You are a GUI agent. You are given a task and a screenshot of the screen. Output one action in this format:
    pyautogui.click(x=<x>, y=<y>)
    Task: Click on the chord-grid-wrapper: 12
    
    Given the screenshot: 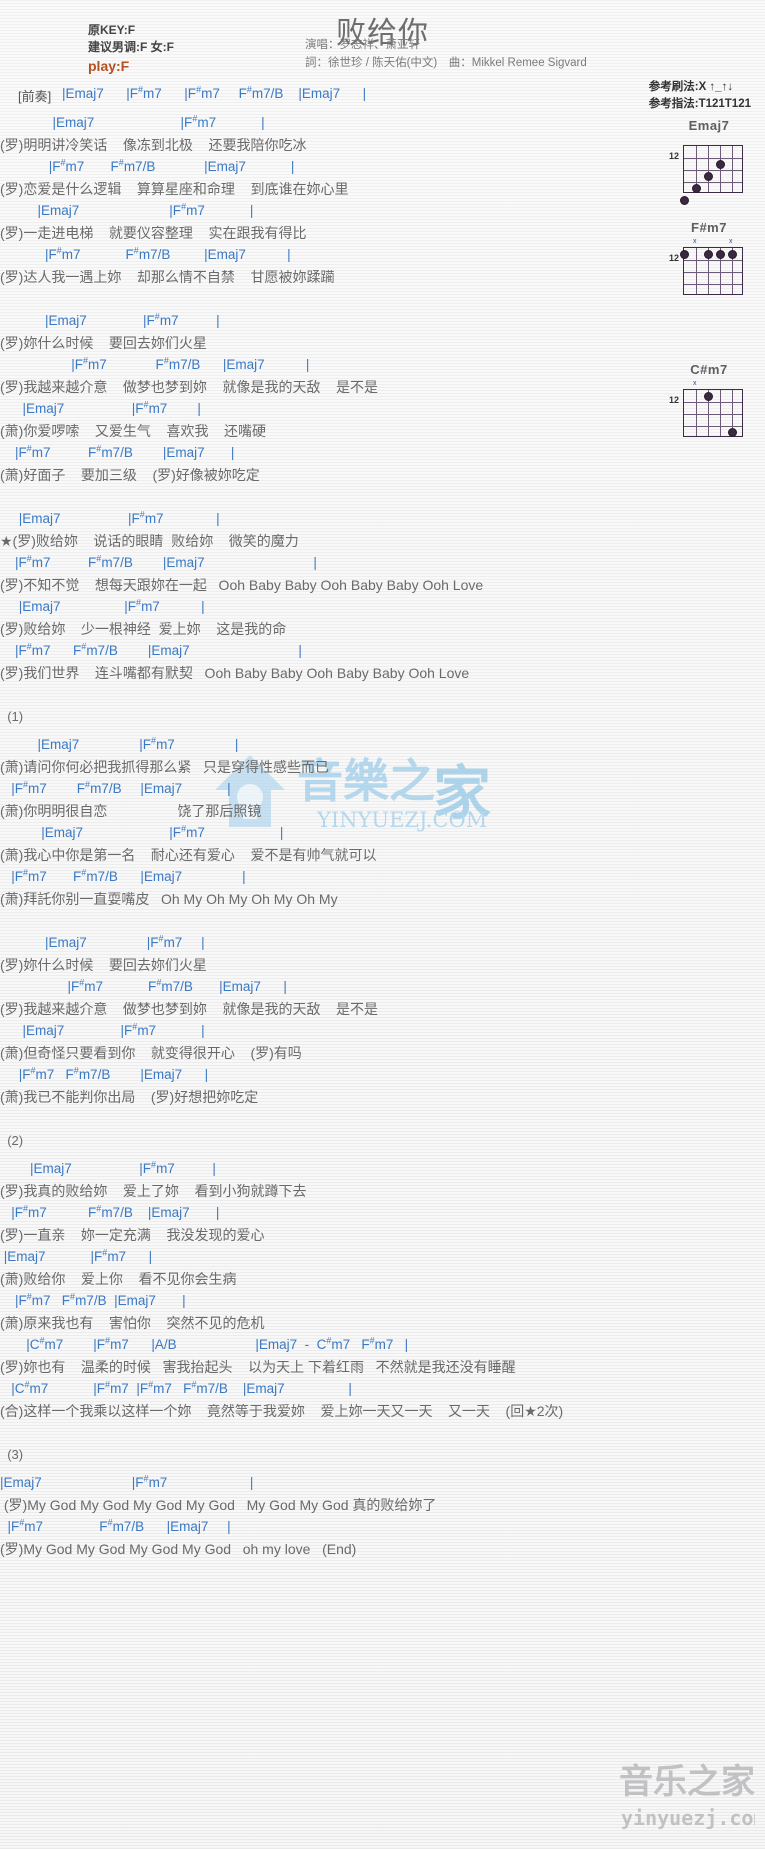 What is the action you would take?
    pyautogui.click(x=706, y=171)
    